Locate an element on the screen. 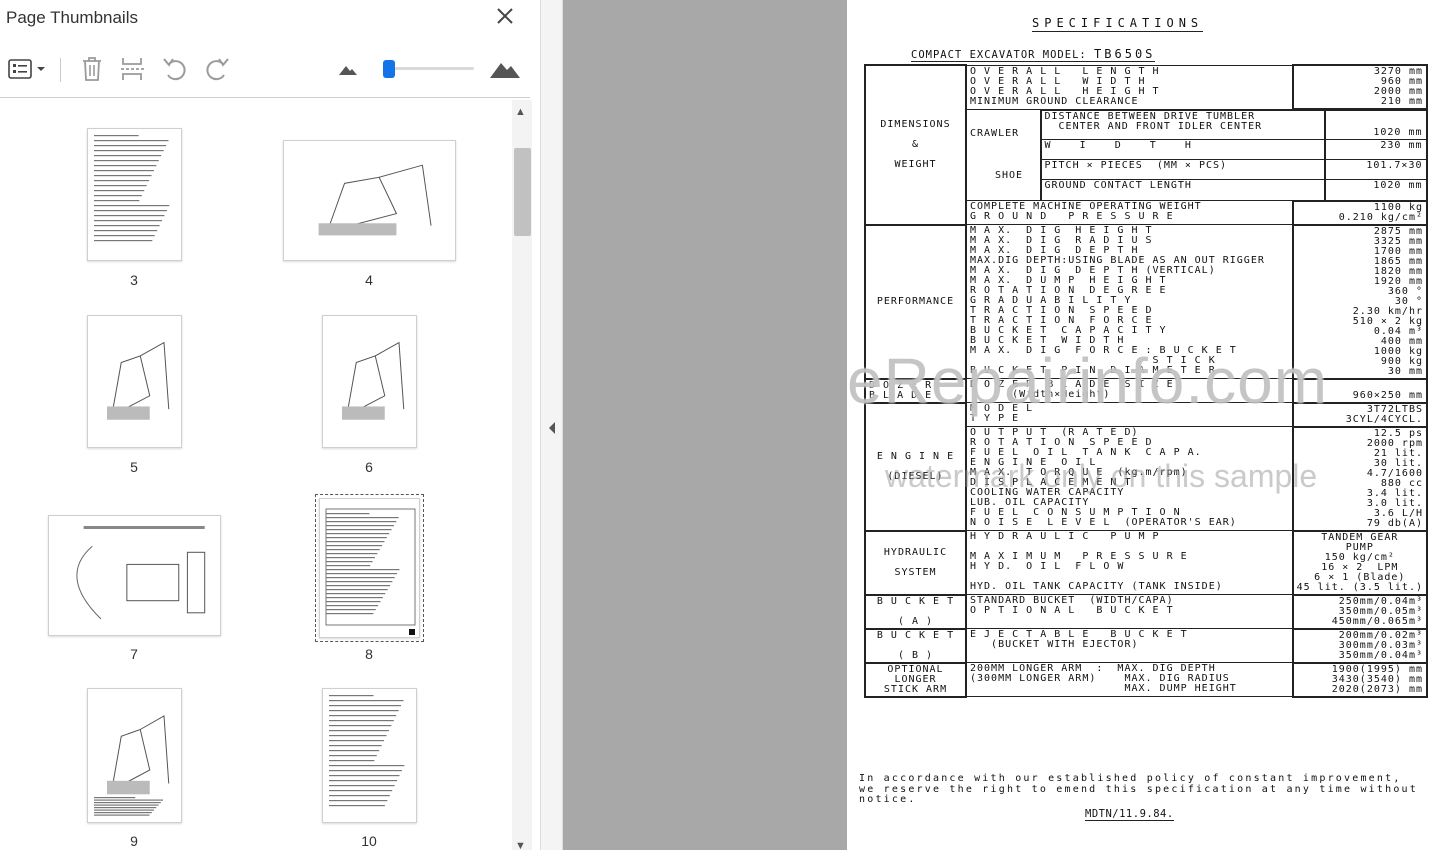  rotate-left-button is located at coordinates (175, 69).